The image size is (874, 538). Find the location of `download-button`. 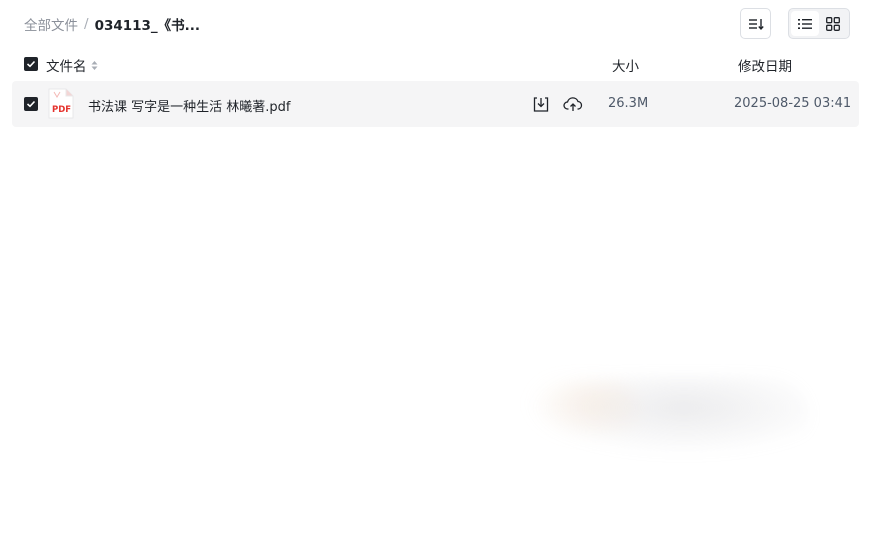

download-button is located at coordinates (541, 104).